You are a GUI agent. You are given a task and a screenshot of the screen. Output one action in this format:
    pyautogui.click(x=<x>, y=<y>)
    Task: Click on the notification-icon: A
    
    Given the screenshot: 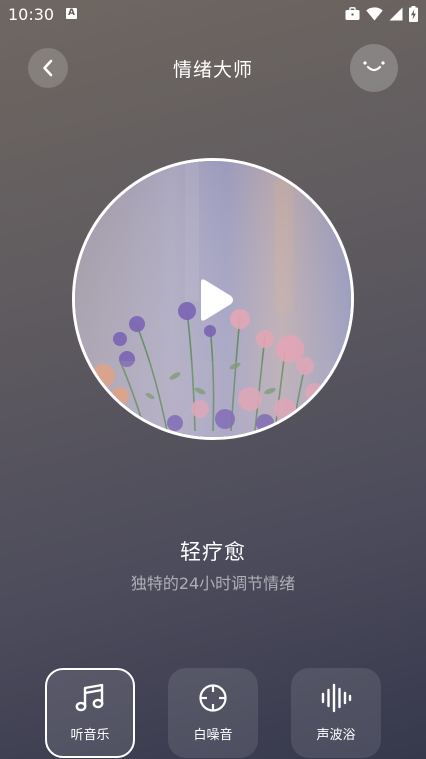 What is the action you would take?
    pyautogui.click(x=71, y=13)
    